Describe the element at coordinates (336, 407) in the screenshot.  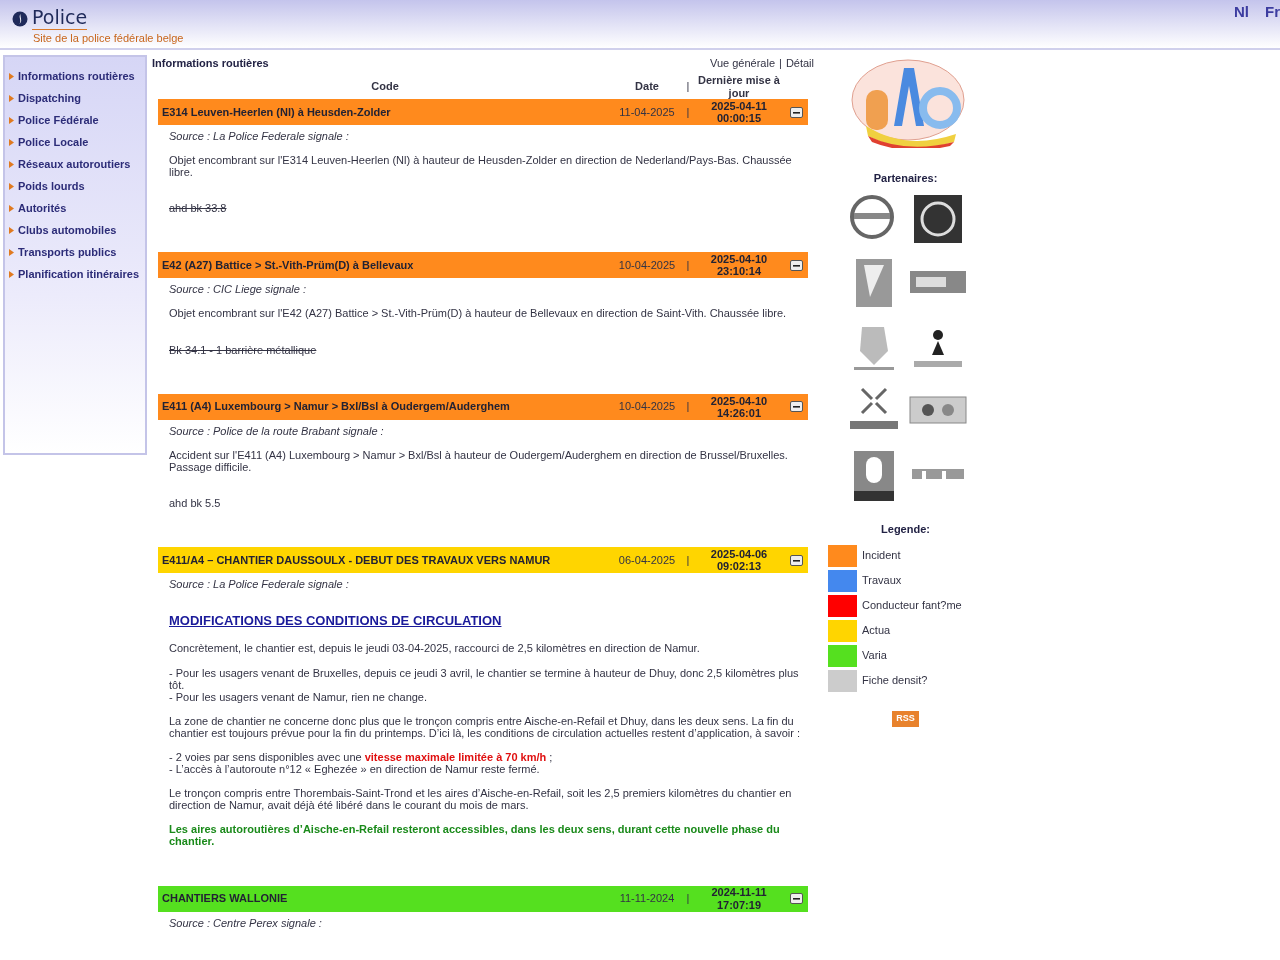
I see `entry-title: E411 (A4) Luxembourg > Namur > Bxl/Bsl à Oudergem/Auderghem` at that location.